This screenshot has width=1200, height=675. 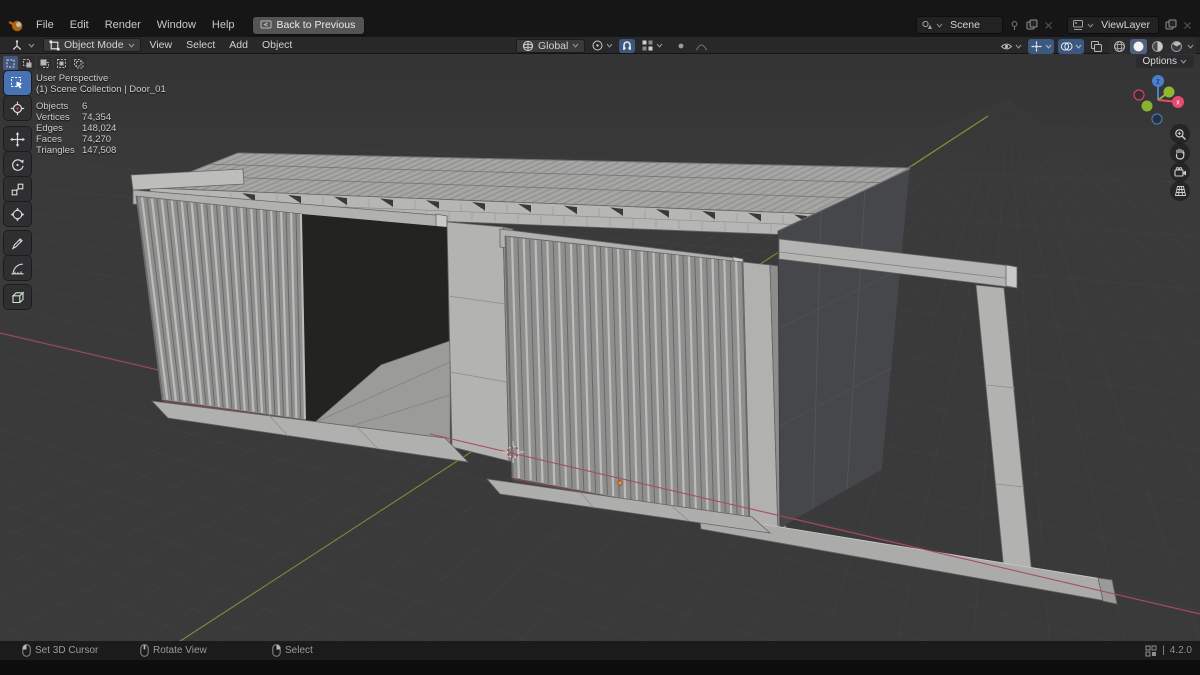 I want to click on stat-value: 147,508, so click(x=99, y=150).